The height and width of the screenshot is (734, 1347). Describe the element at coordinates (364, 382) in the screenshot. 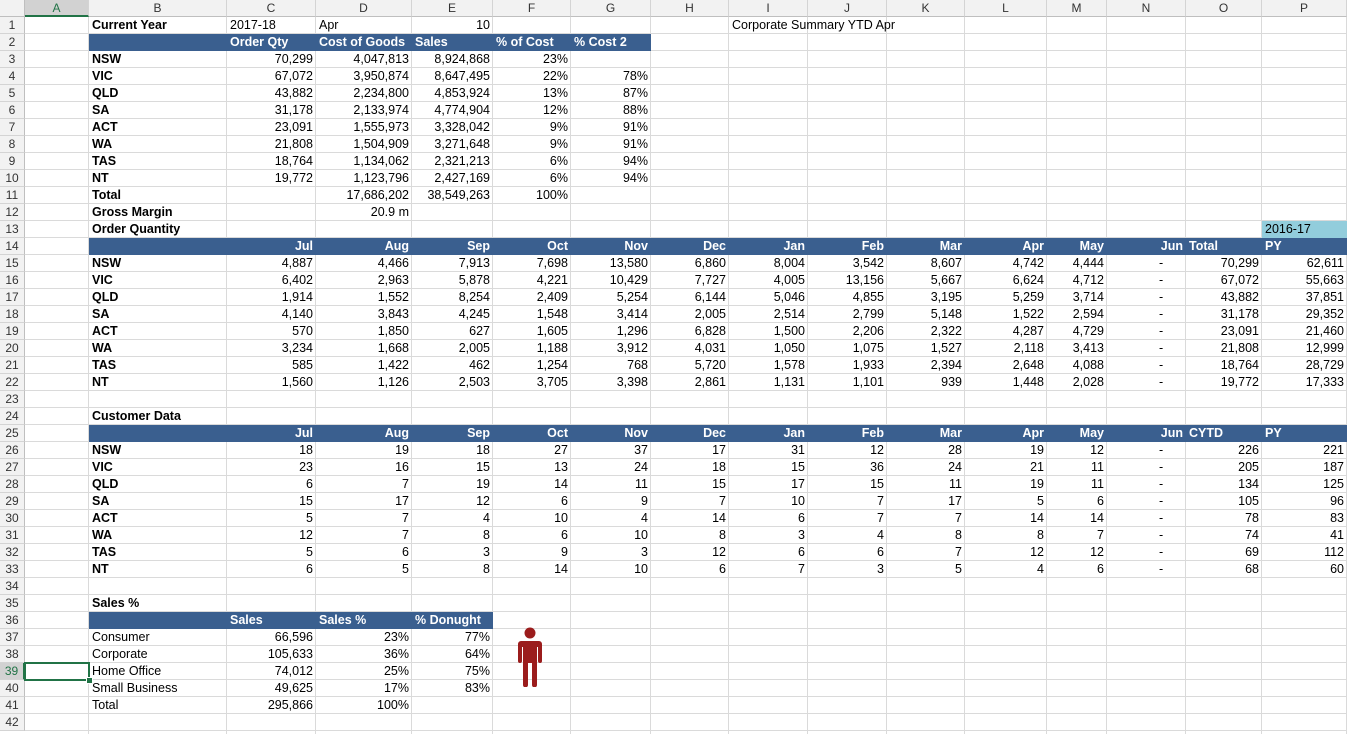

I see `order-qty-cell: 1,126` at that location.